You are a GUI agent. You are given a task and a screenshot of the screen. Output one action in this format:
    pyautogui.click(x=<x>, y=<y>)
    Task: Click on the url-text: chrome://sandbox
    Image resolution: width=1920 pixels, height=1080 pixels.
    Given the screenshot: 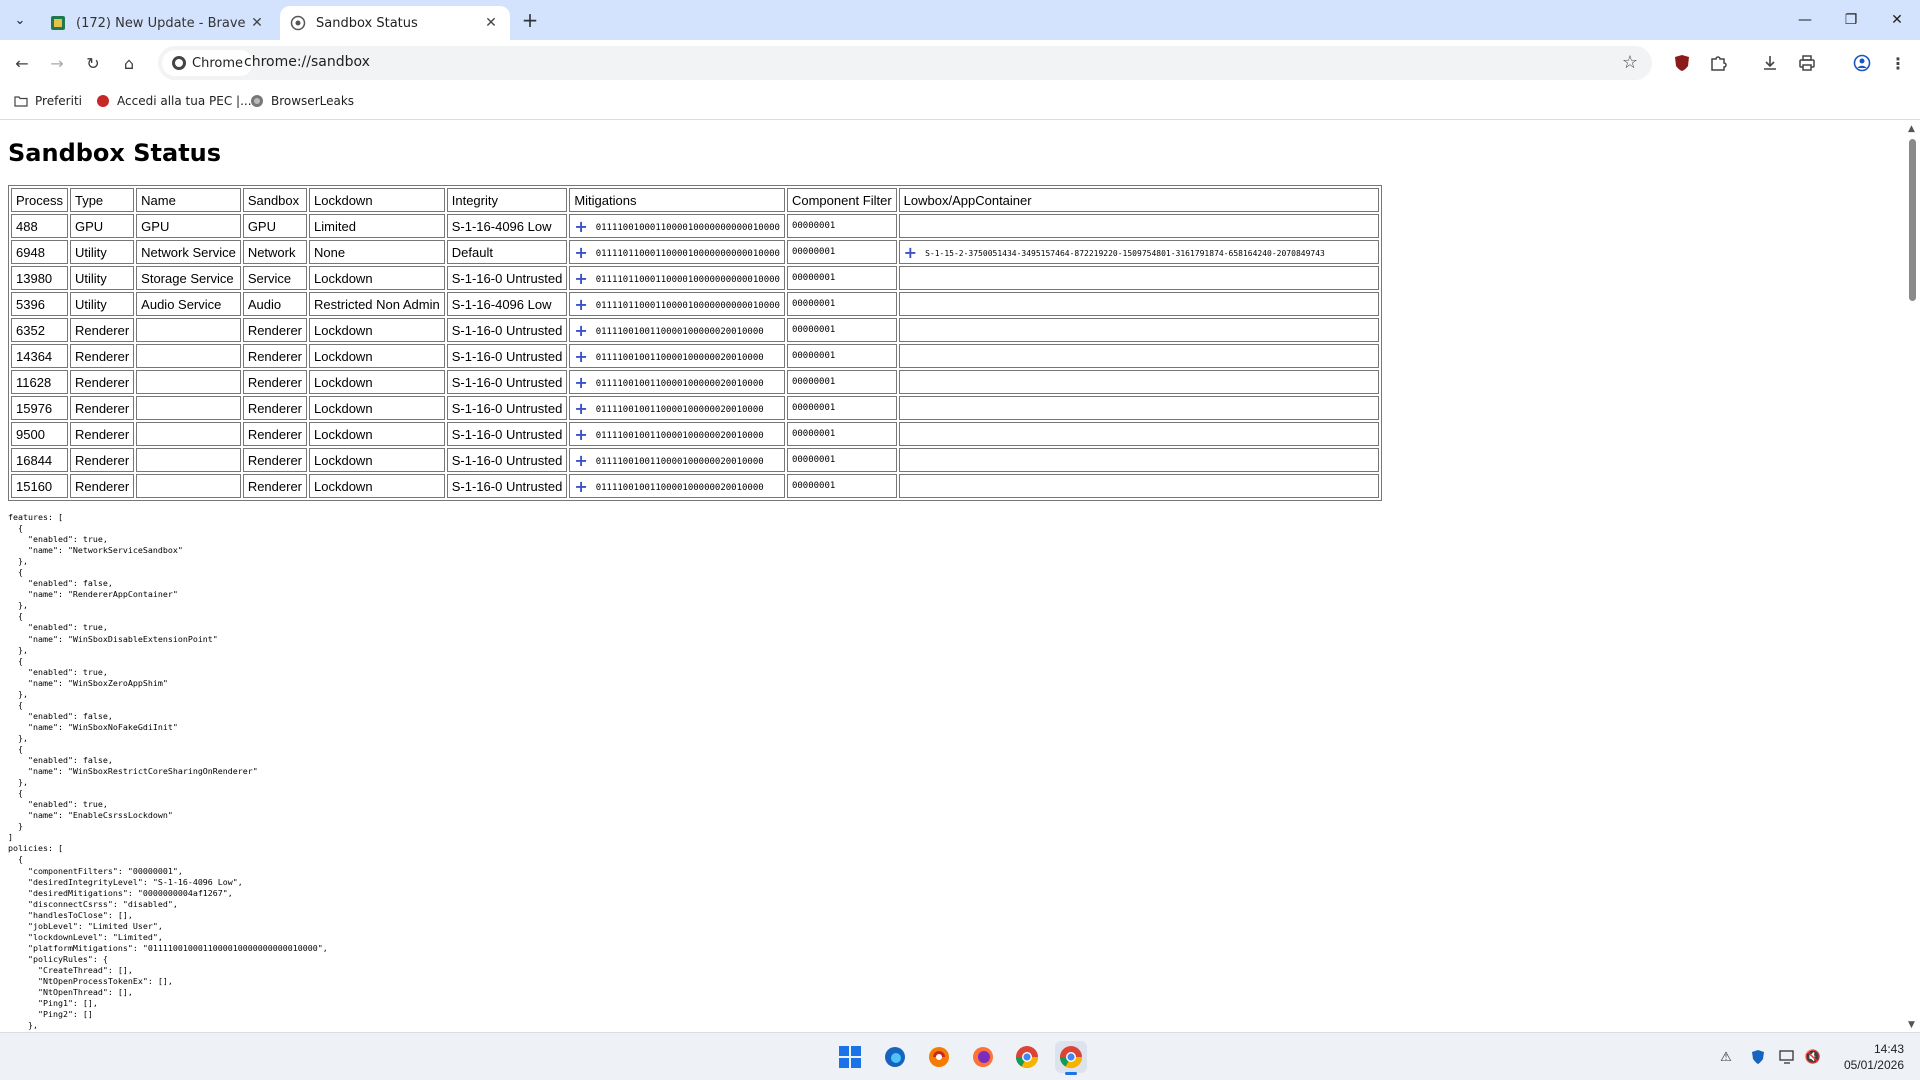 What is the action you would take?
    pyautogui.click(x=307, y=62)
    